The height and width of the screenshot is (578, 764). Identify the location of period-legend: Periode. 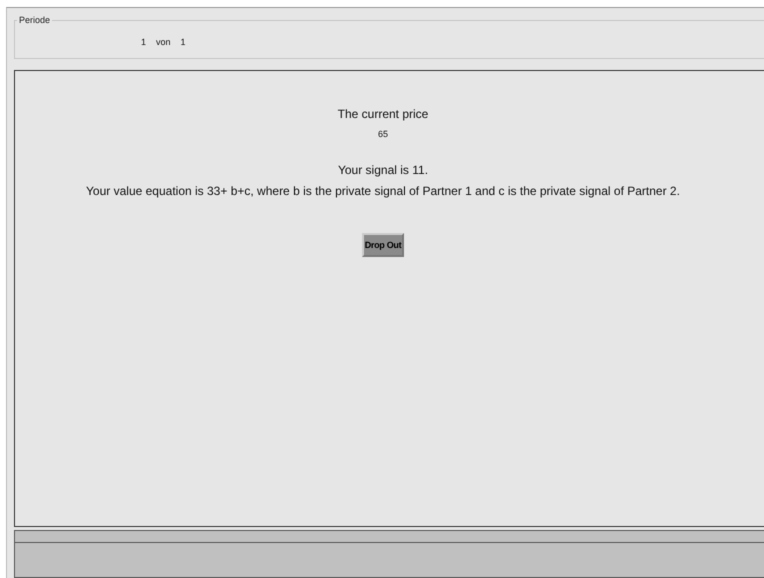
(34, 20).